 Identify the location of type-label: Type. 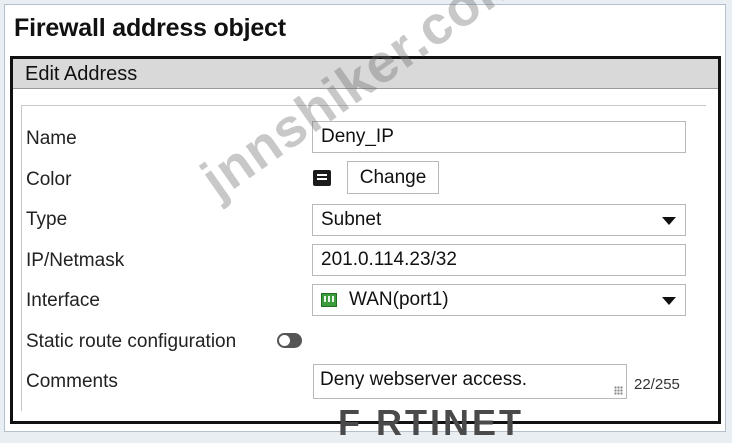
(47, 219).